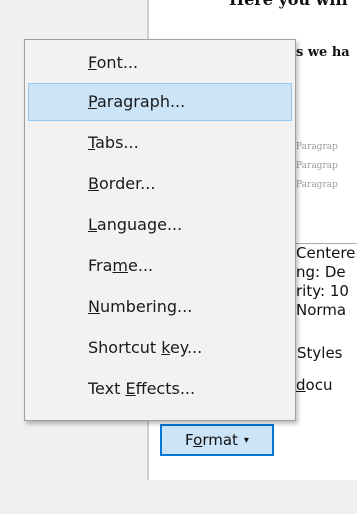 Image resolution: width=357 pixels, height=514 pixels. What do you see at coordinates (323, 52) in the screenshot?
I see `document-text-line: s we ha` at bounding box center [323, 52].